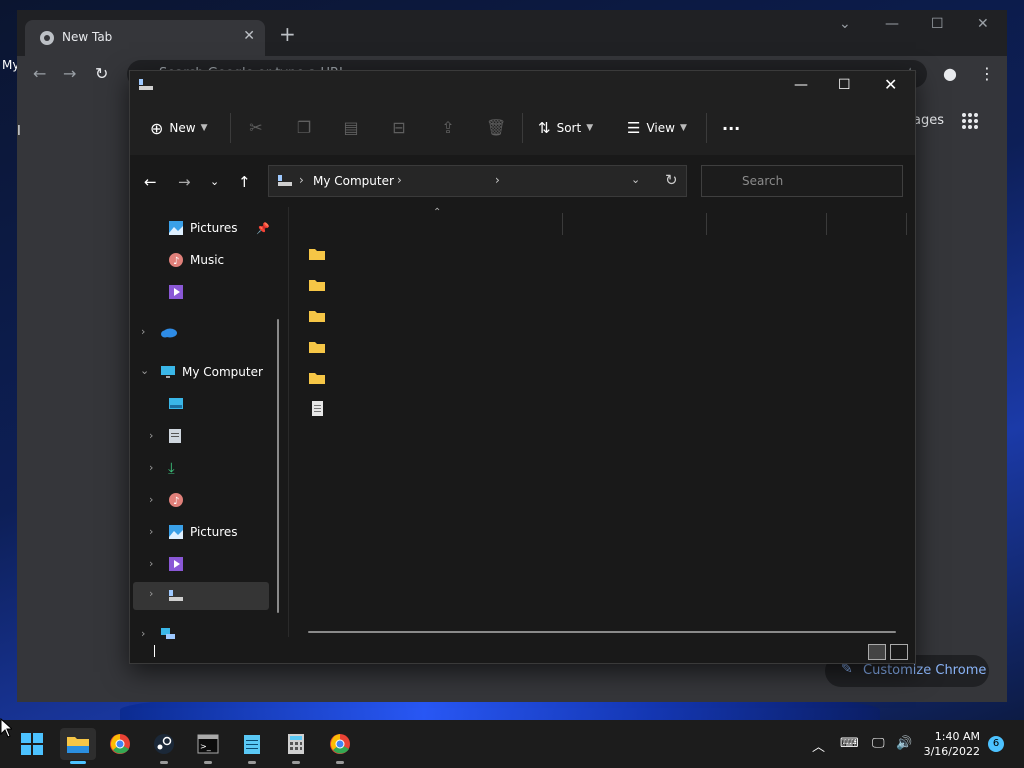  I want to click on tab-search-icon: ⌄, so click(845, 24).